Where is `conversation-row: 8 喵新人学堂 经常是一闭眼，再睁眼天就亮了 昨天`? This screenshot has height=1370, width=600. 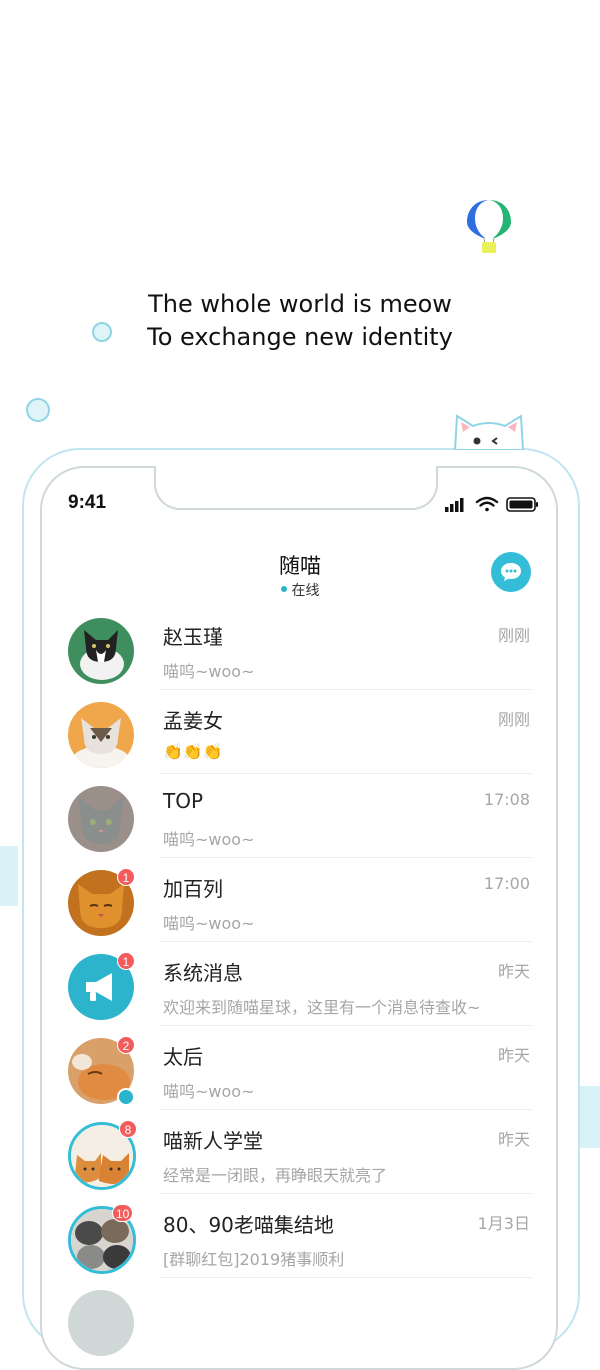
conversation-row: 8 喵新人学堂 经常是一闭眼，再睁眼天就亮了 昨天 is located at coordinates (300, 1152).